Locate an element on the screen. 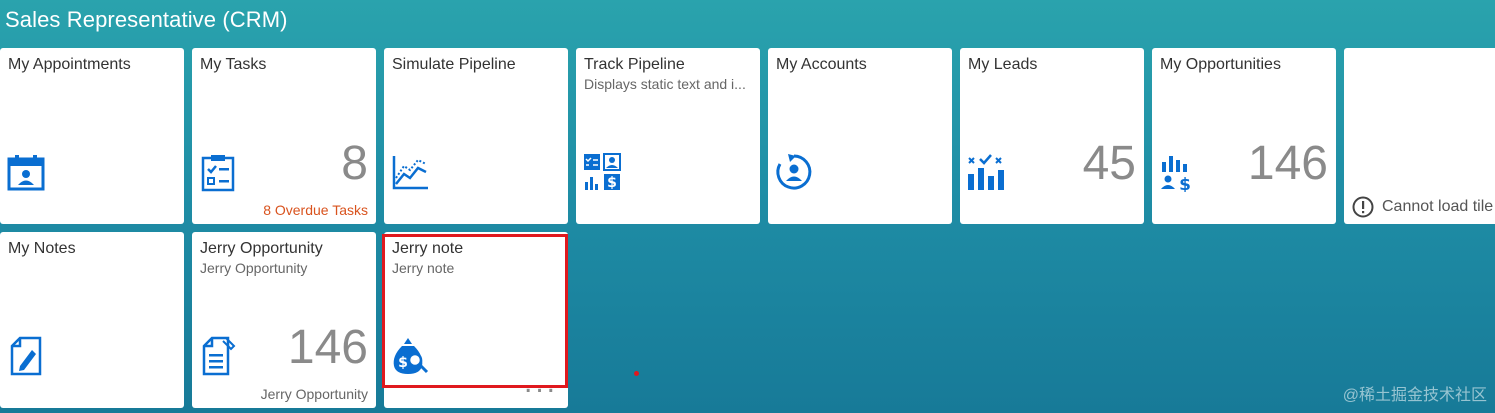  tile-my-opportunities: My Opportunities $ 146 is located at coordinates (1244, 136).